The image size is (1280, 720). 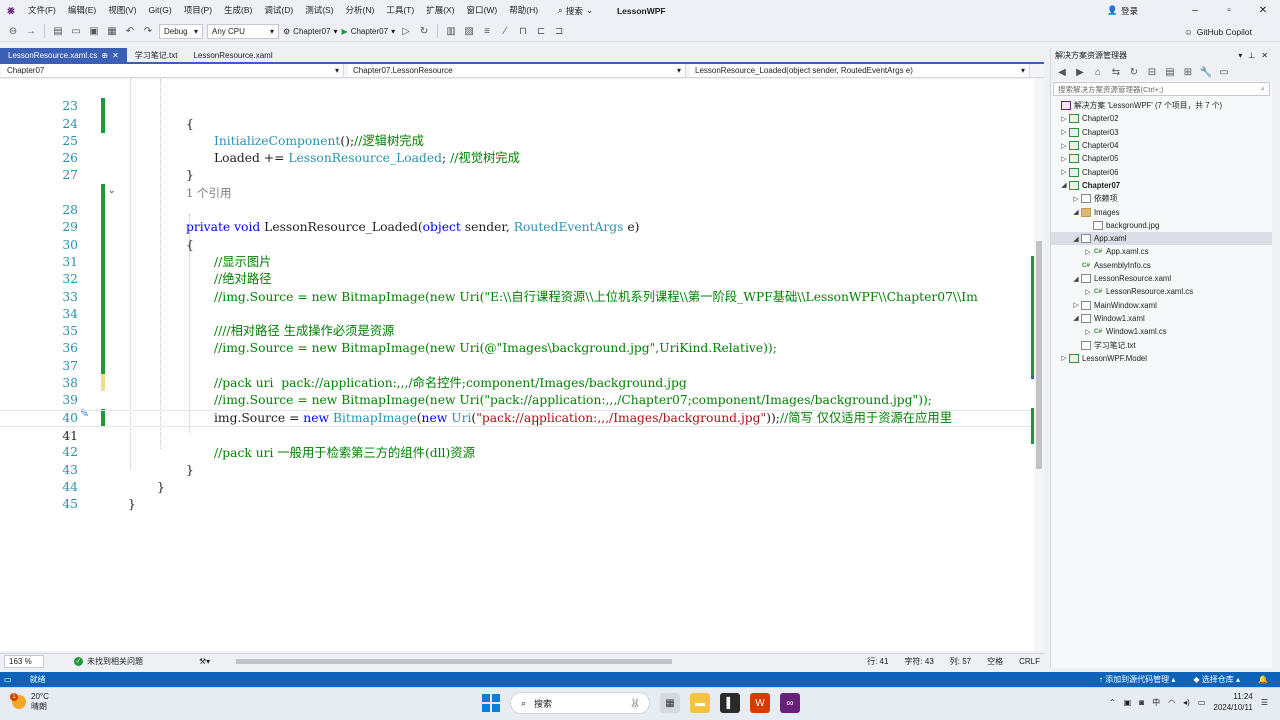 What do you see at coordinates (730, 703) in the screenshot?
I see `terminal-icon: ▌` at bounding box center [730, 703].